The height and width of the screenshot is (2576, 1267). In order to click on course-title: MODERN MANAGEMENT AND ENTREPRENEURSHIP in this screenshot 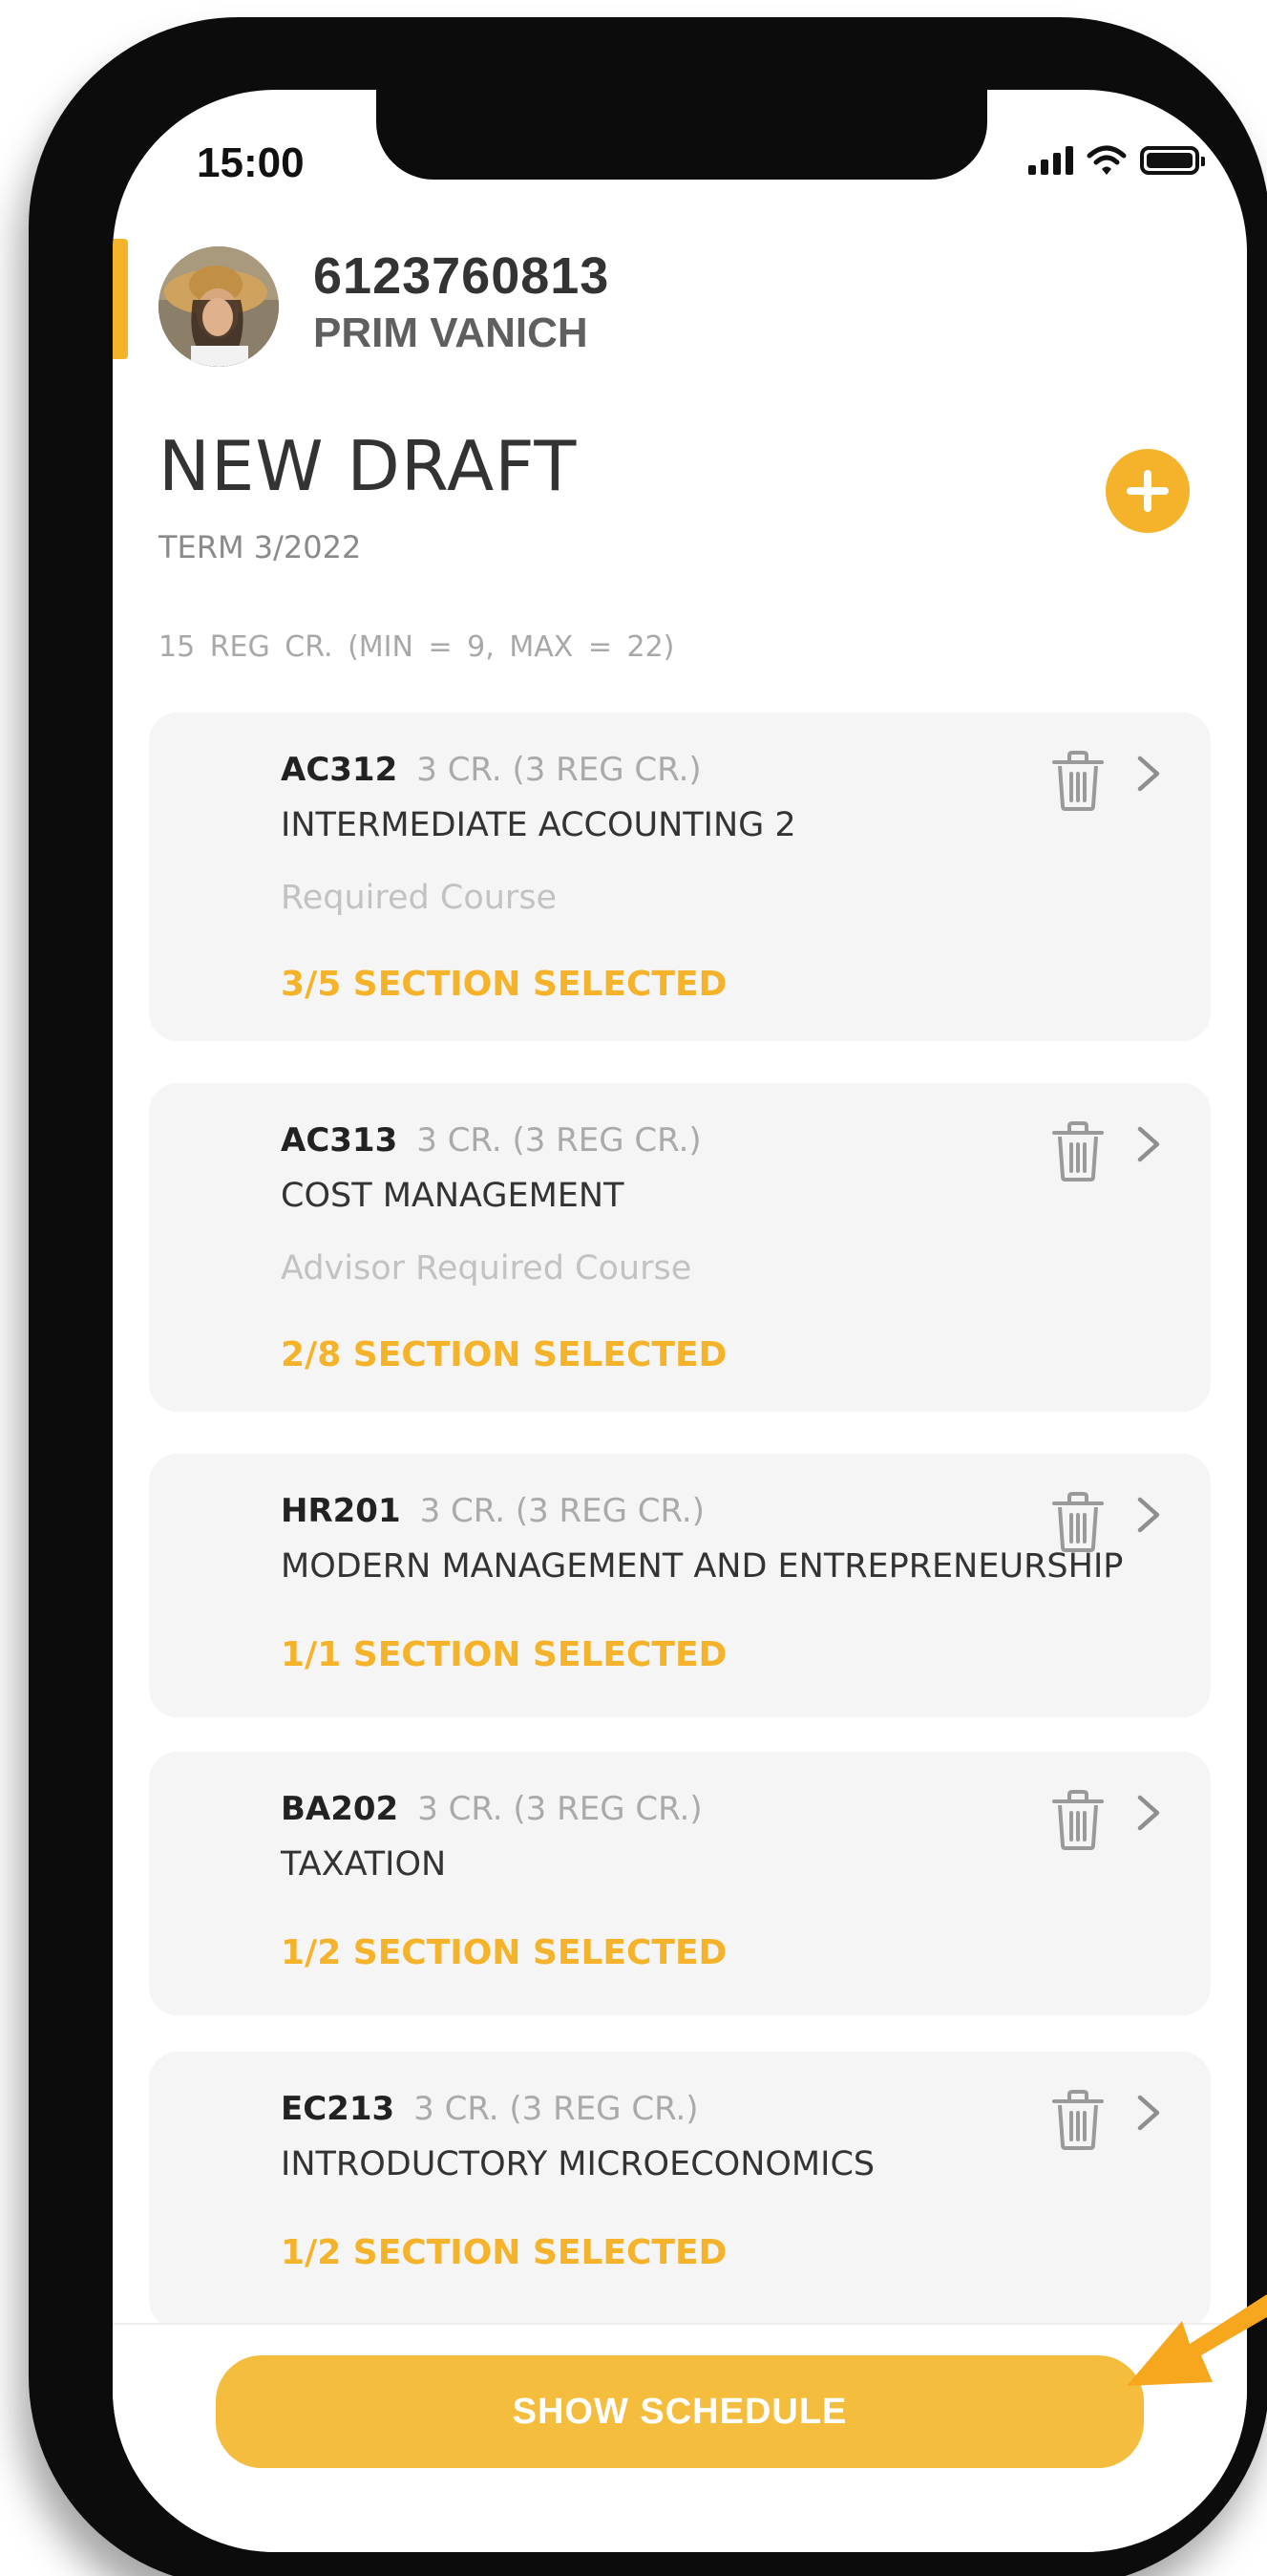, I will do `click(702, 1566)`.